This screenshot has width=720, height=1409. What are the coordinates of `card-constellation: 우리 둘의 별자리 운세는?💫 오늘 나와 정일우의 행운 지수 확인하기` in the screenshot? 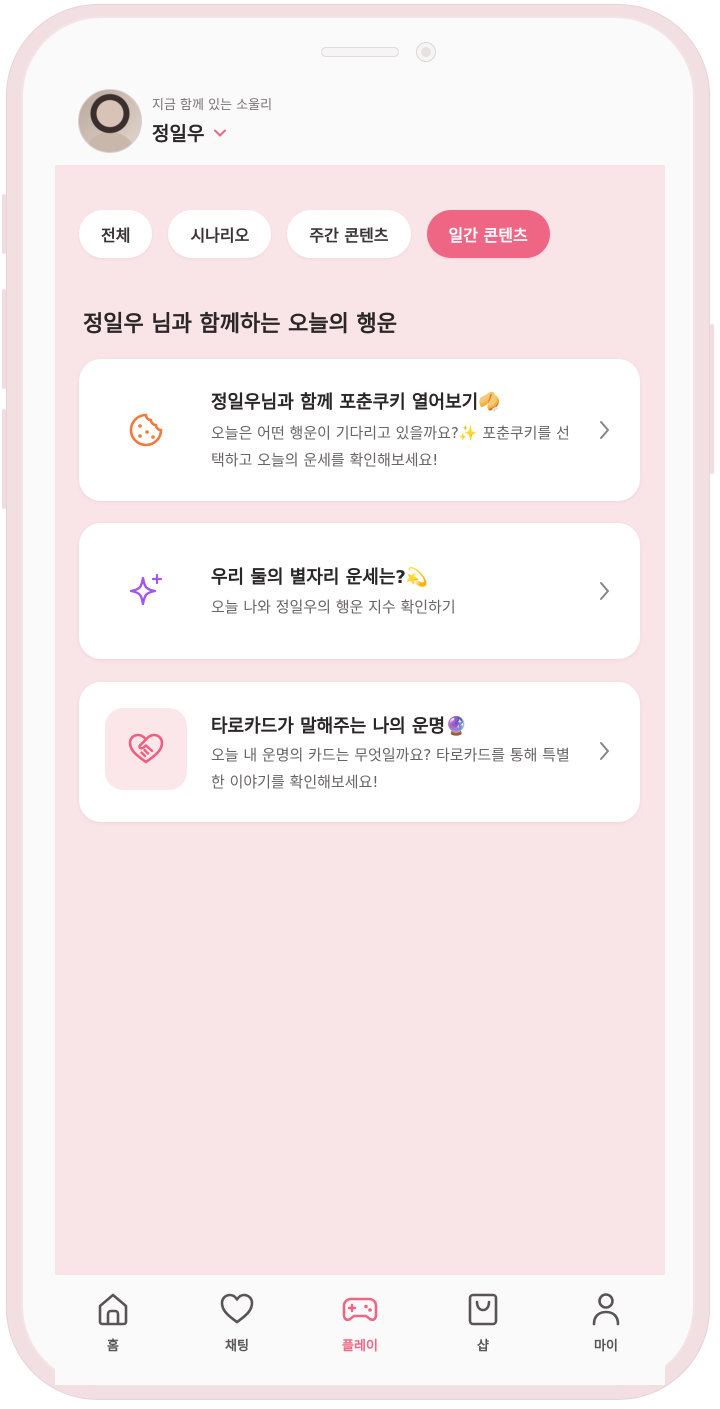 It's located at (359, 591).